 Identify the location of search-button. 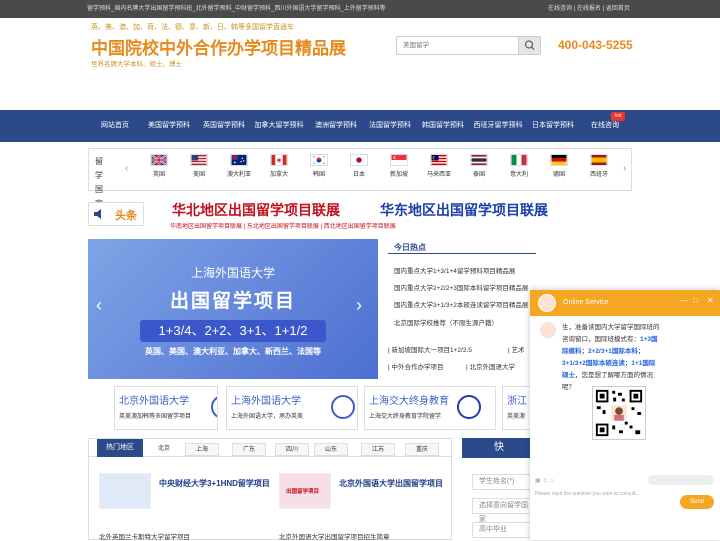
(529, 45).